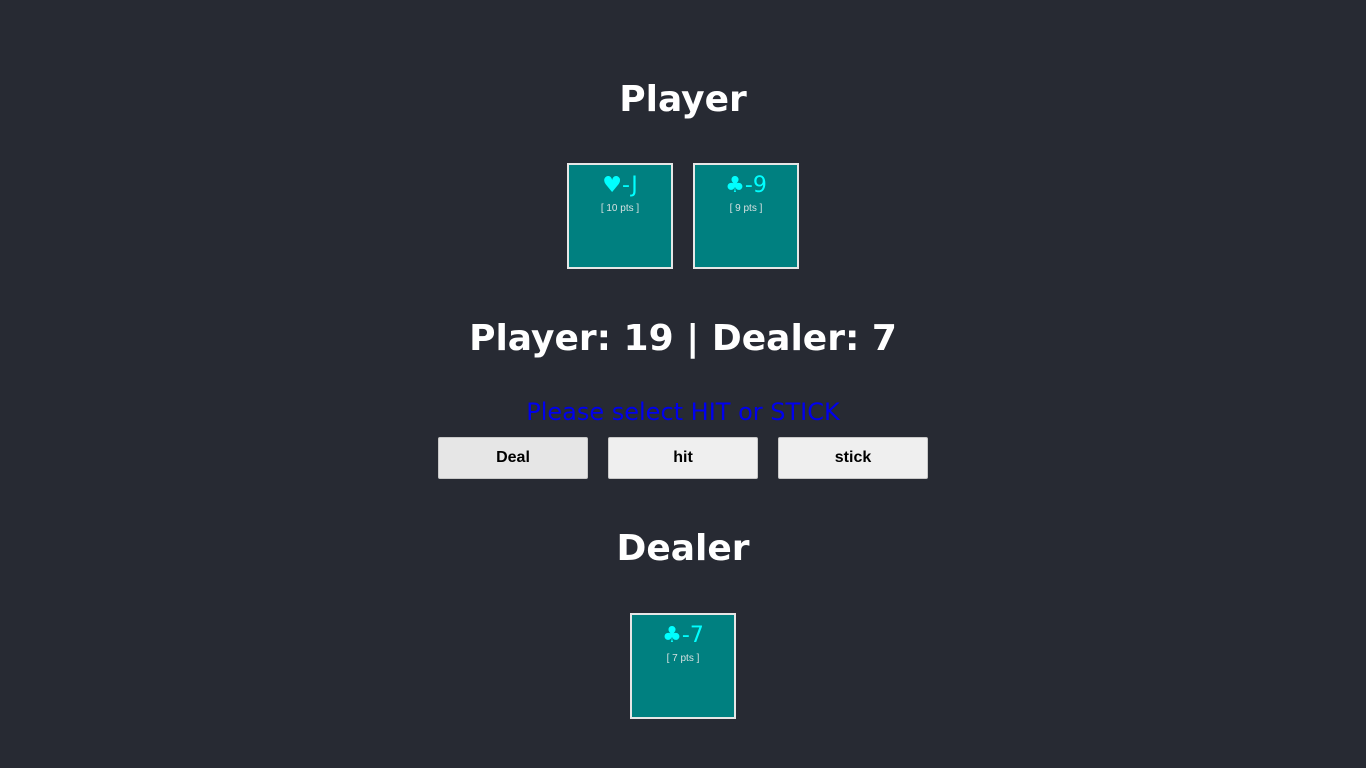 This screenshot has width=1366, height=768. I want to click on score-display: Player: 19 | Dealer: 7, so click(683, 338).